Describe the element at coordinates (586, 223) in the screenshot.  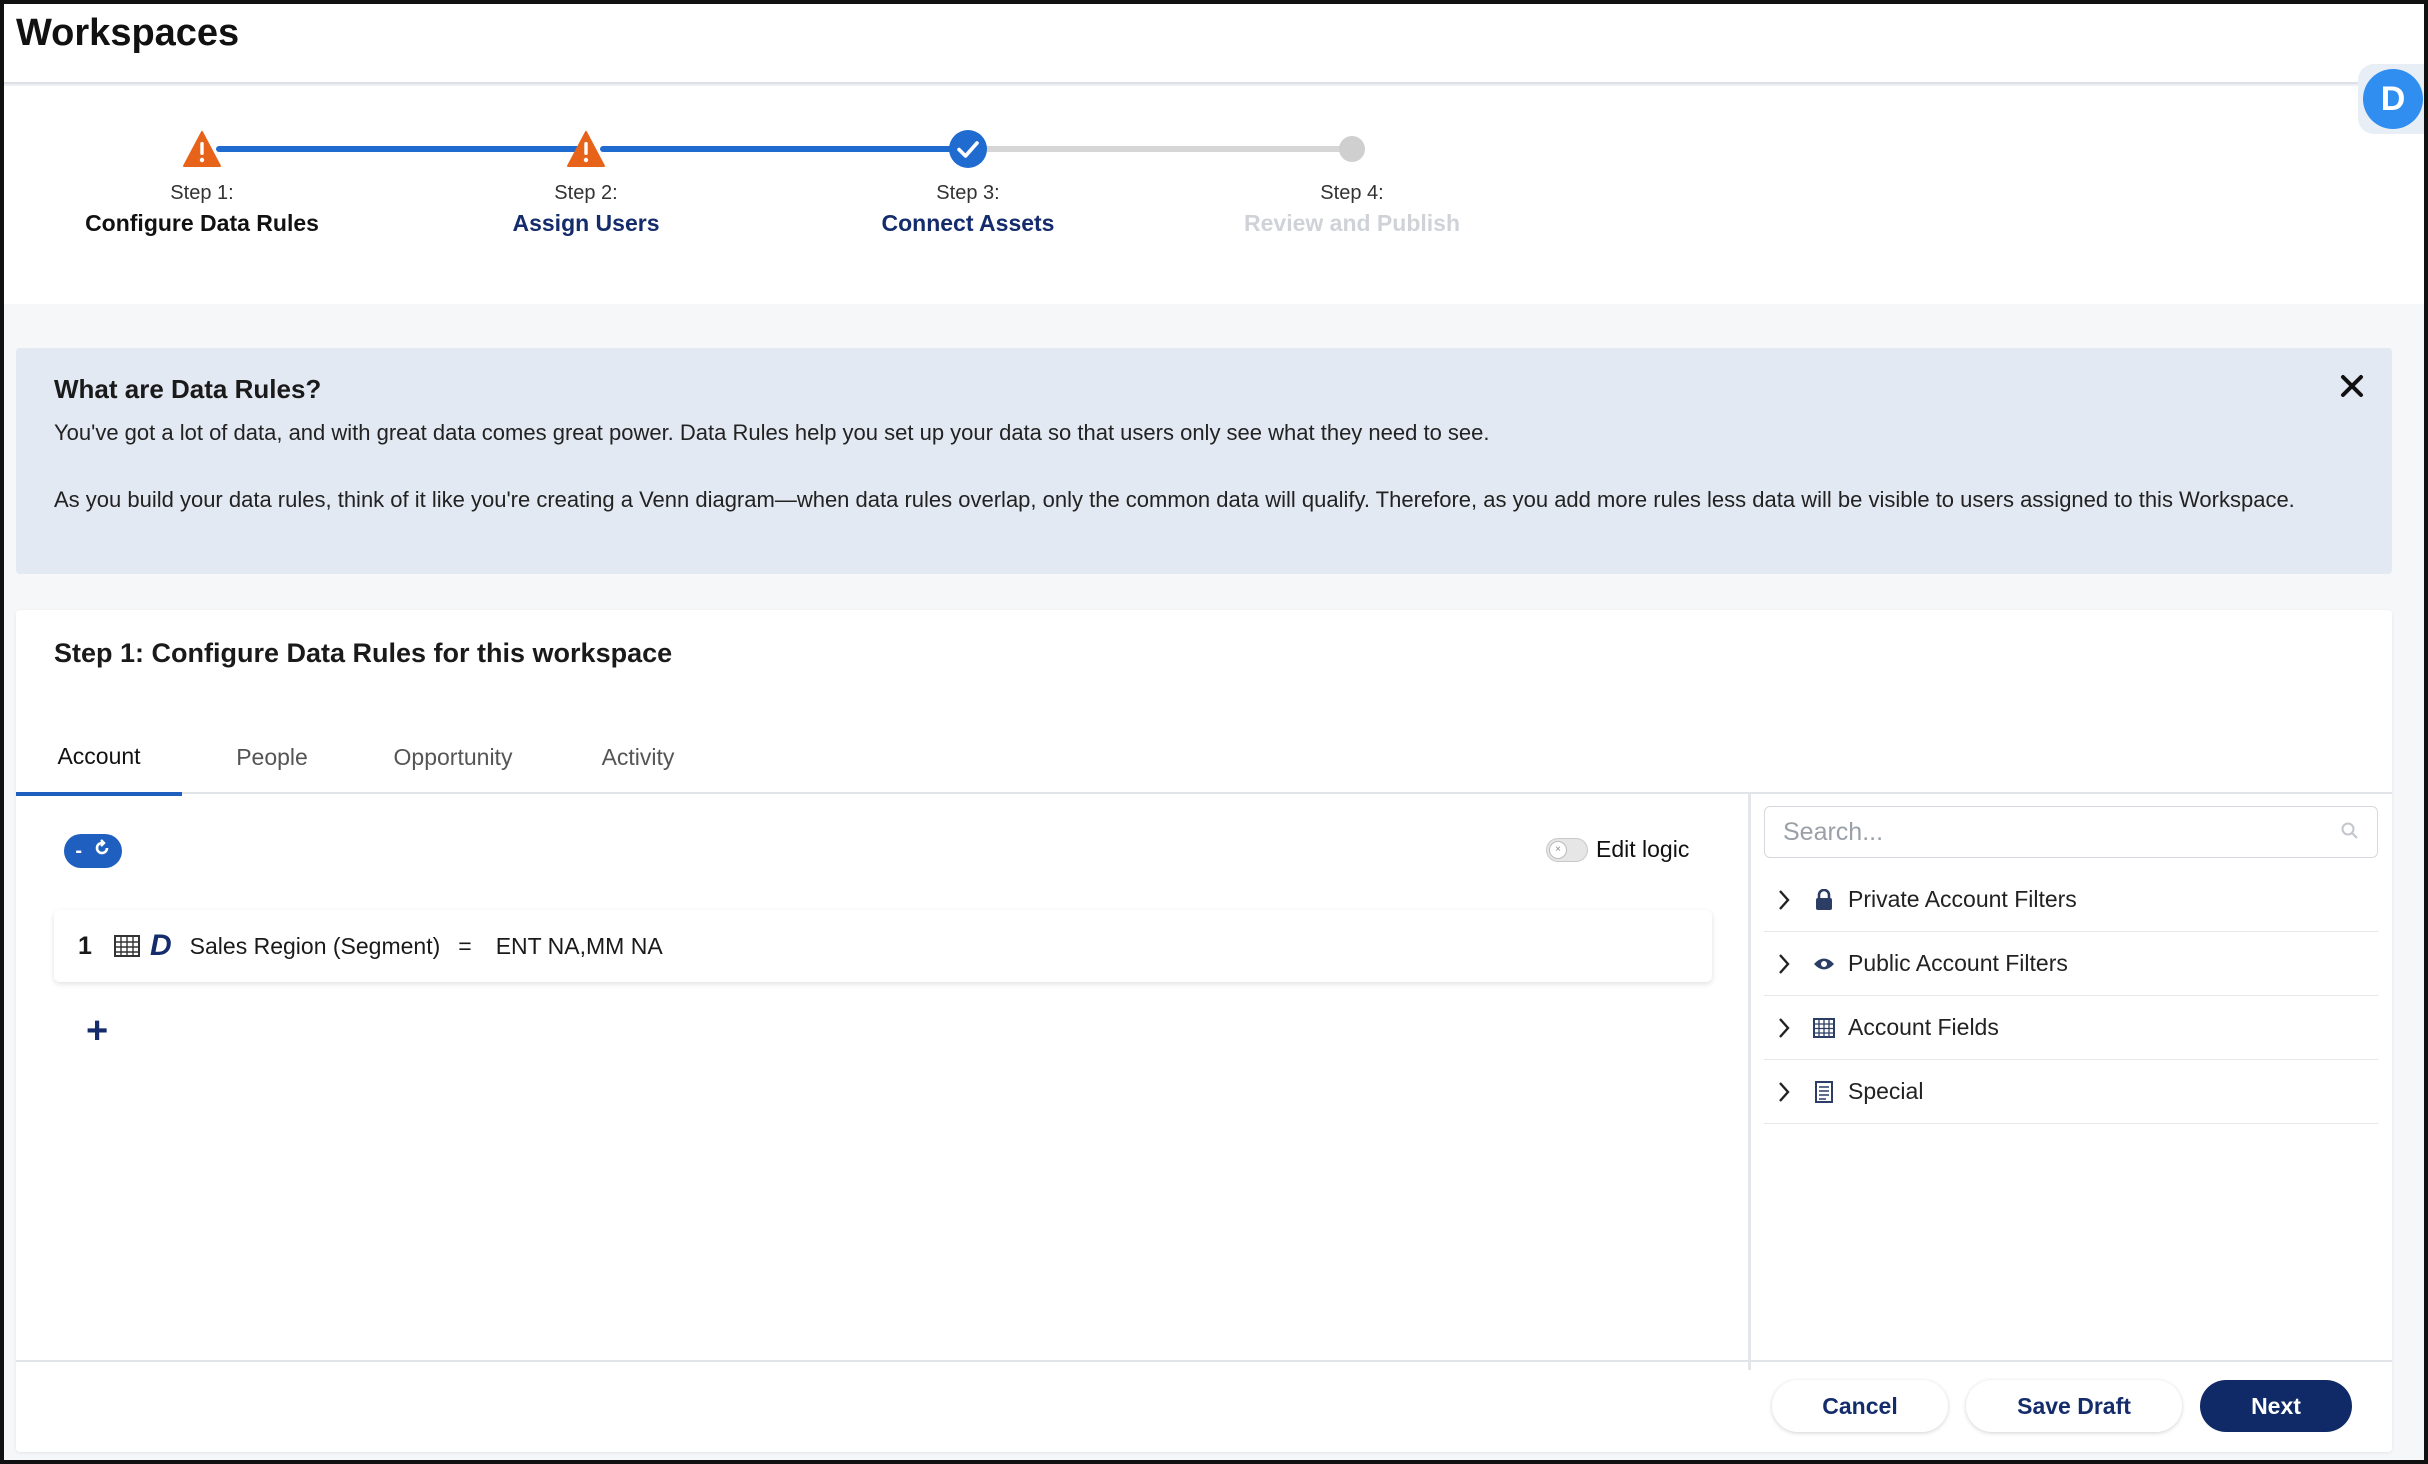
I see `step-2-title: Assign Users` at that location.